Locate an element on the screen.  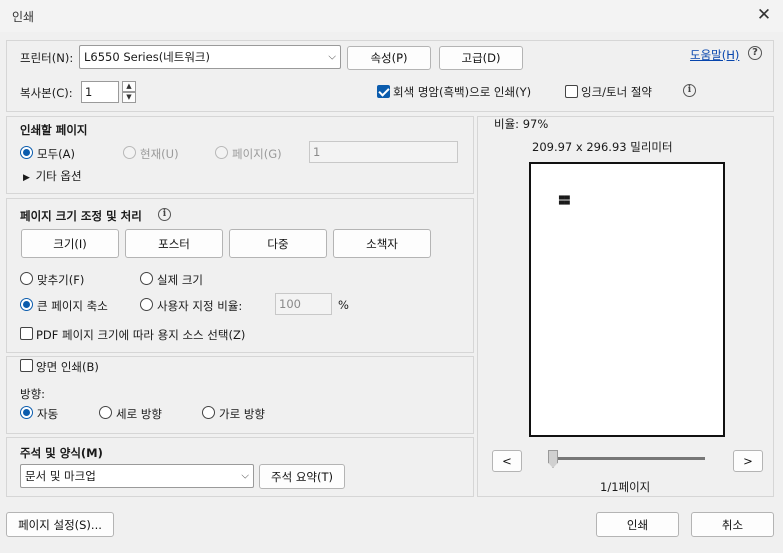
title-bar is located at coordinates (391, 16).